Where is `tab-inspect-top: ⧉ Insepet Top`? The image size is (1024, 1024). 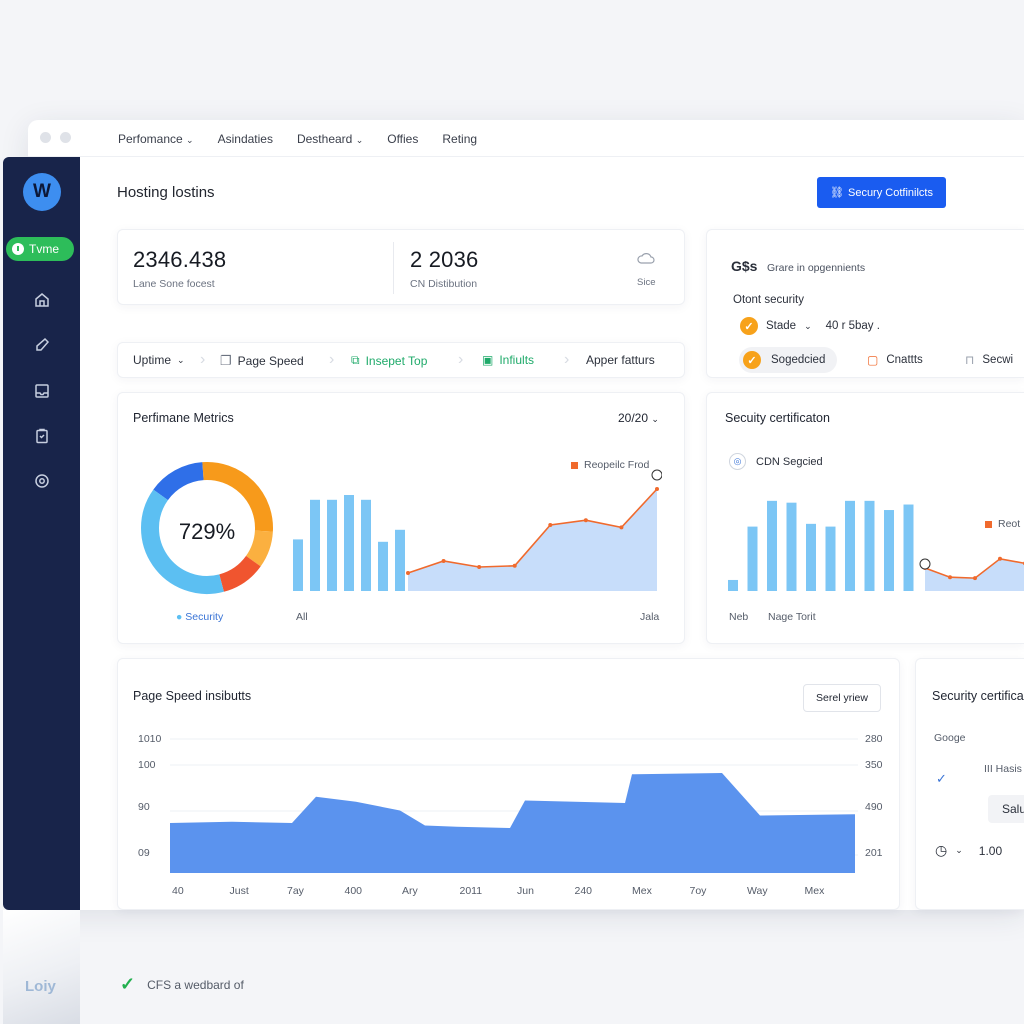
tab-inspect-top: ⧉ Insepet Top is located at coordinates (389, 360).